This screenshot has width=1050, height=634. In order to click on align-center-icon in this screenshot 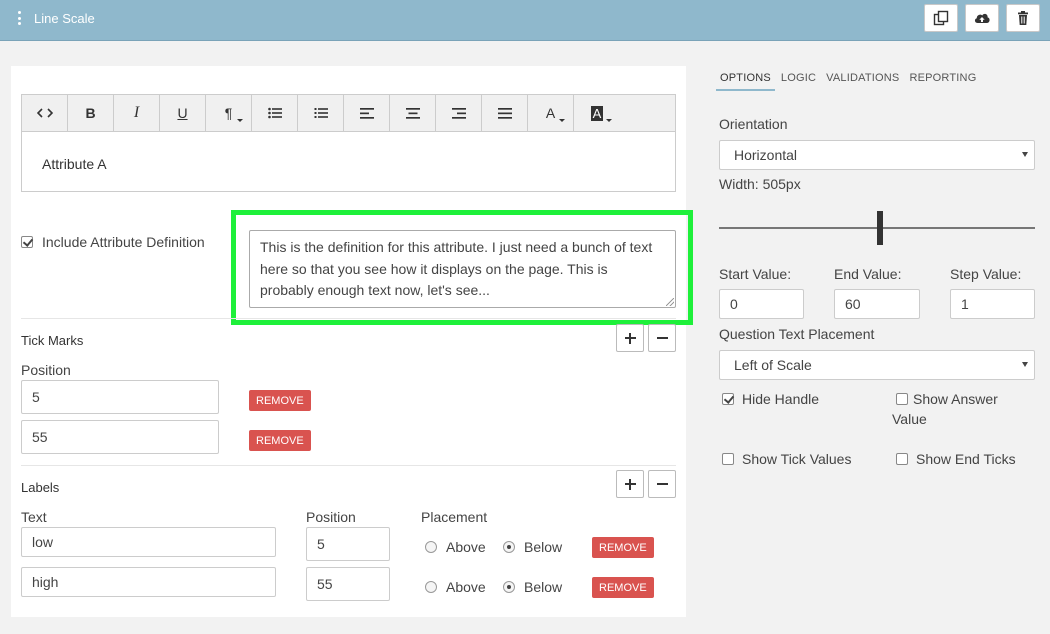, I will do `click(412, 113)`.